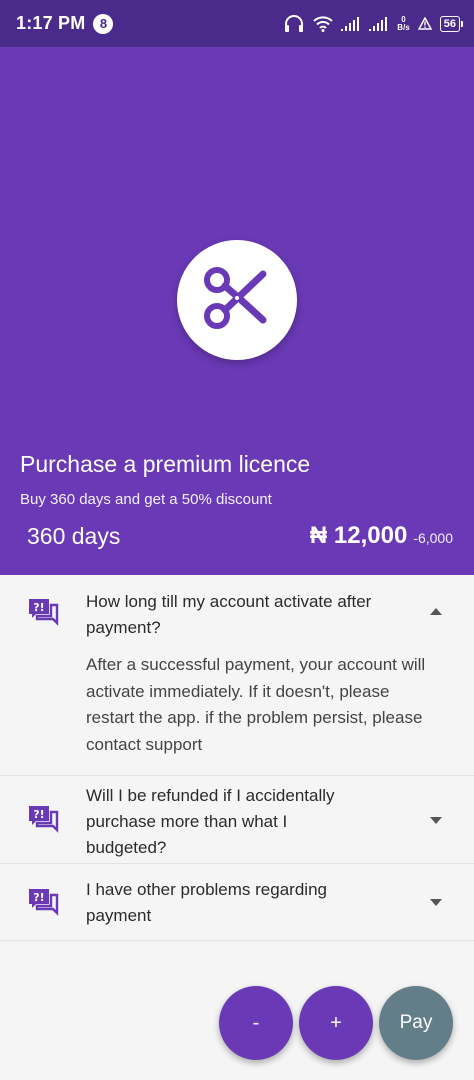 Image resolution: width=474 pixels, height=1080 pixels. I want to click on increase-button: +, so click(336, 1023).